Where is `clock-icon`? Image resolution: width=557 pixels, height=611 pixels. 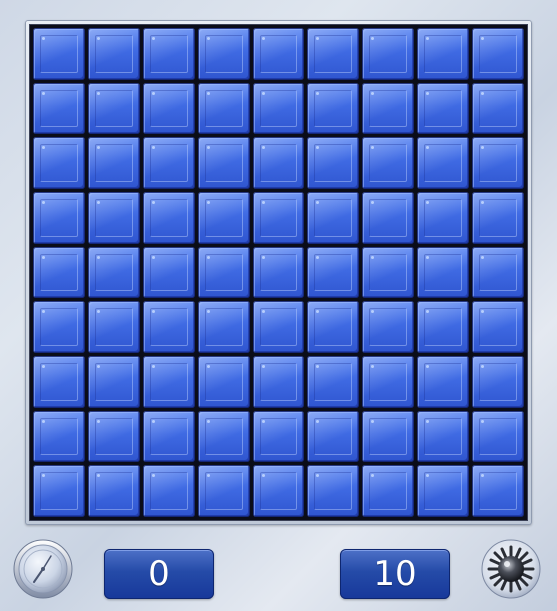 clock-icon is located at coordinates (43, 569).